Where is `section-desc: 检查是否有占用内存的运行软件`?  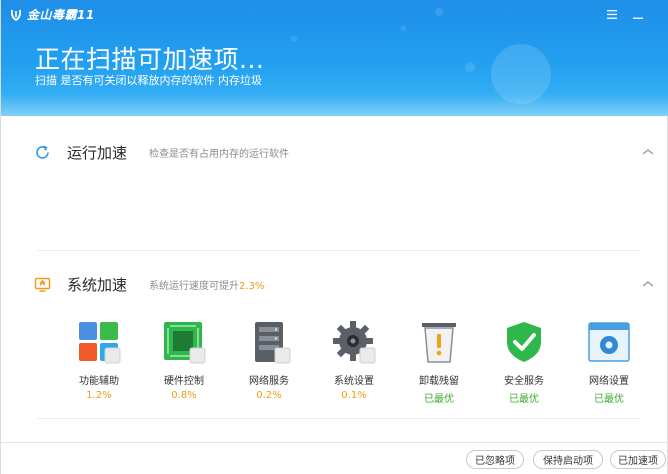 section-desc: 检查是否有占用内存的运行软件 is located at coordinates (219, 154).